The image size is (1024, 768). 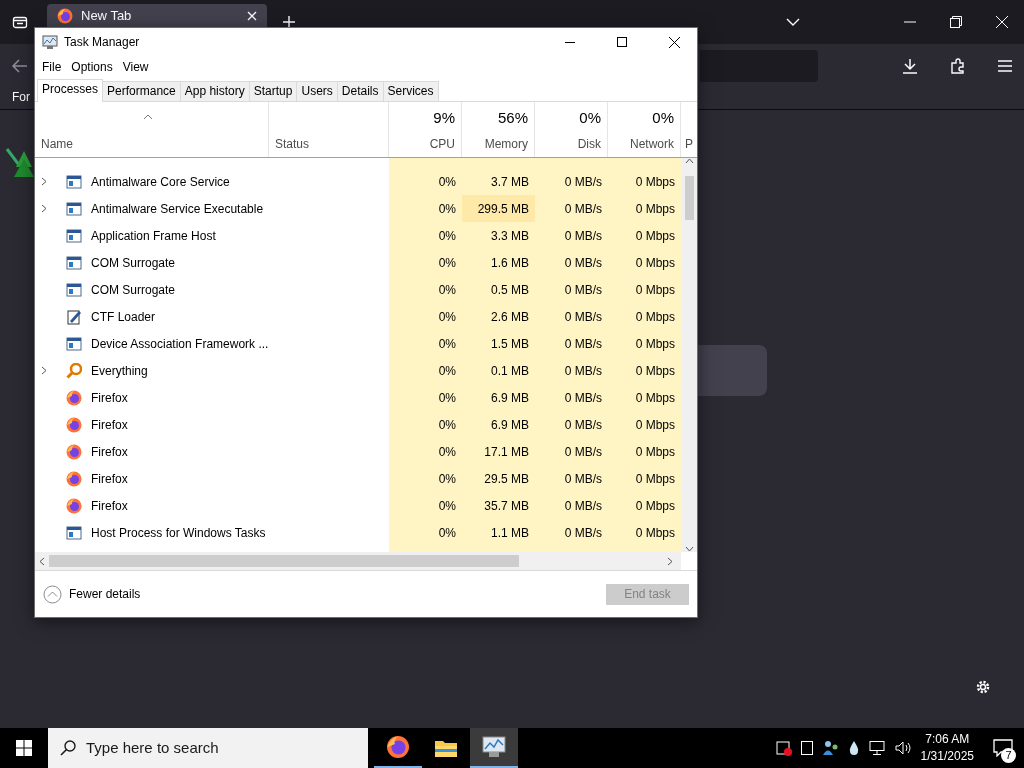 What do you see at coordinates (214, 91) in the screenshot?
I see `tab: App history` at bounding box center [214, 91].